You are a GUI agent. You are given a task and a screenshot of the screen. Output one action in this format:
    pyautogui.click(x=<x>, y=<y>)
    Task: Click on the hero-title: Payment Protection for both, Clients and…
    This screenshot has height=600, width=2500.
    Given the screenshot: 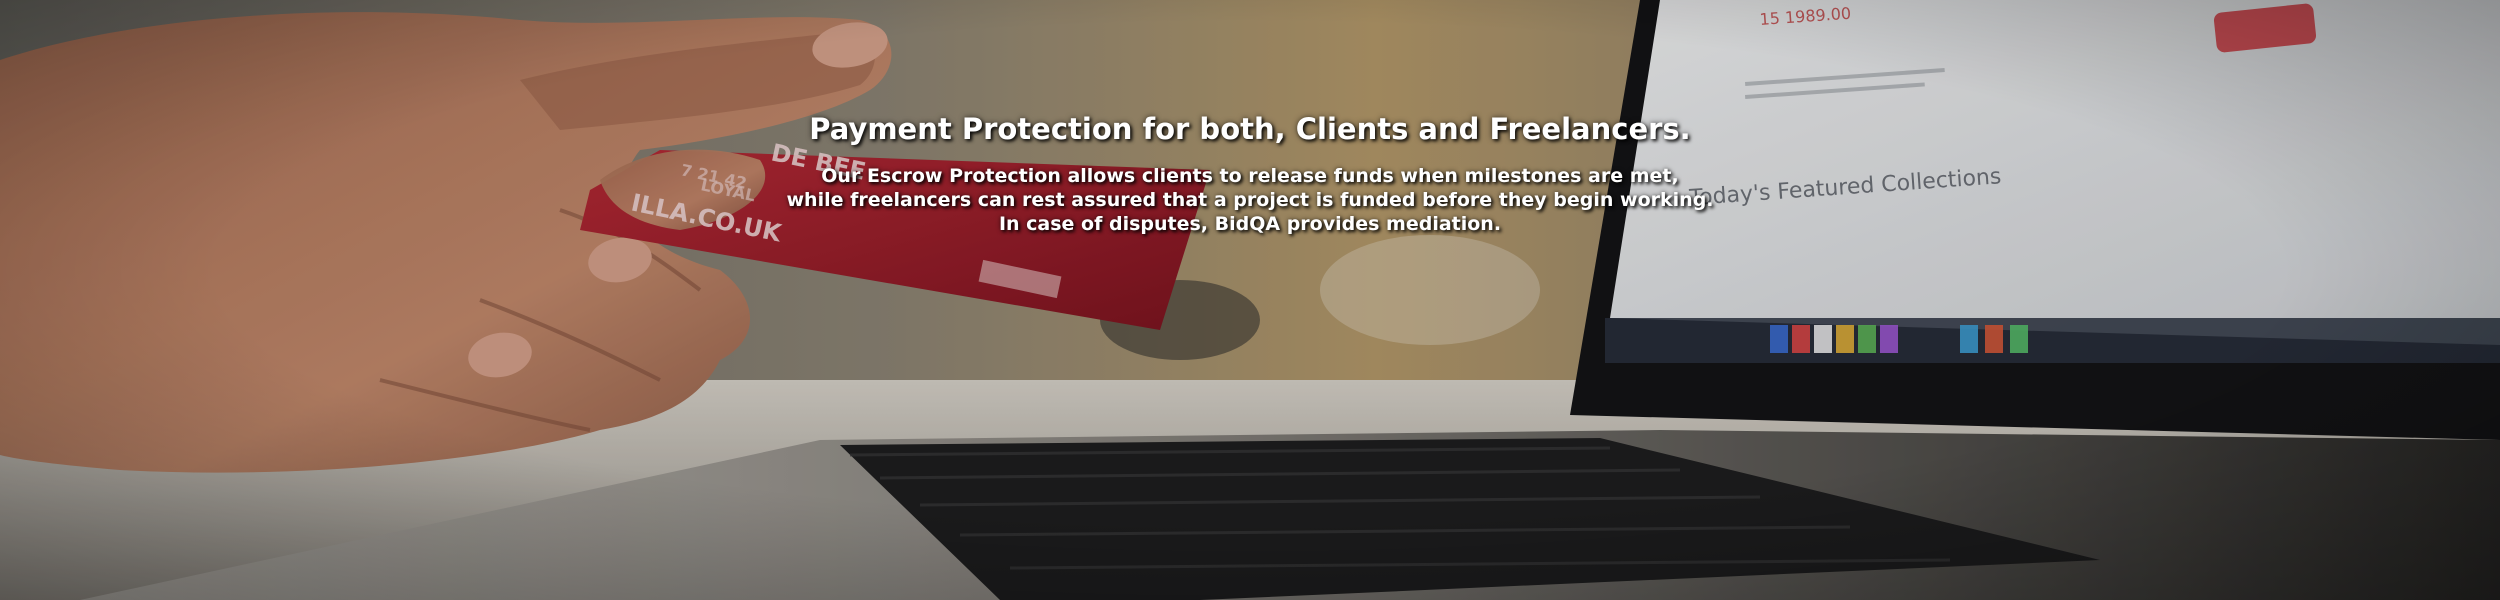 What is the action you would take?
    pyautogui.click(x=1250, y=129)
    